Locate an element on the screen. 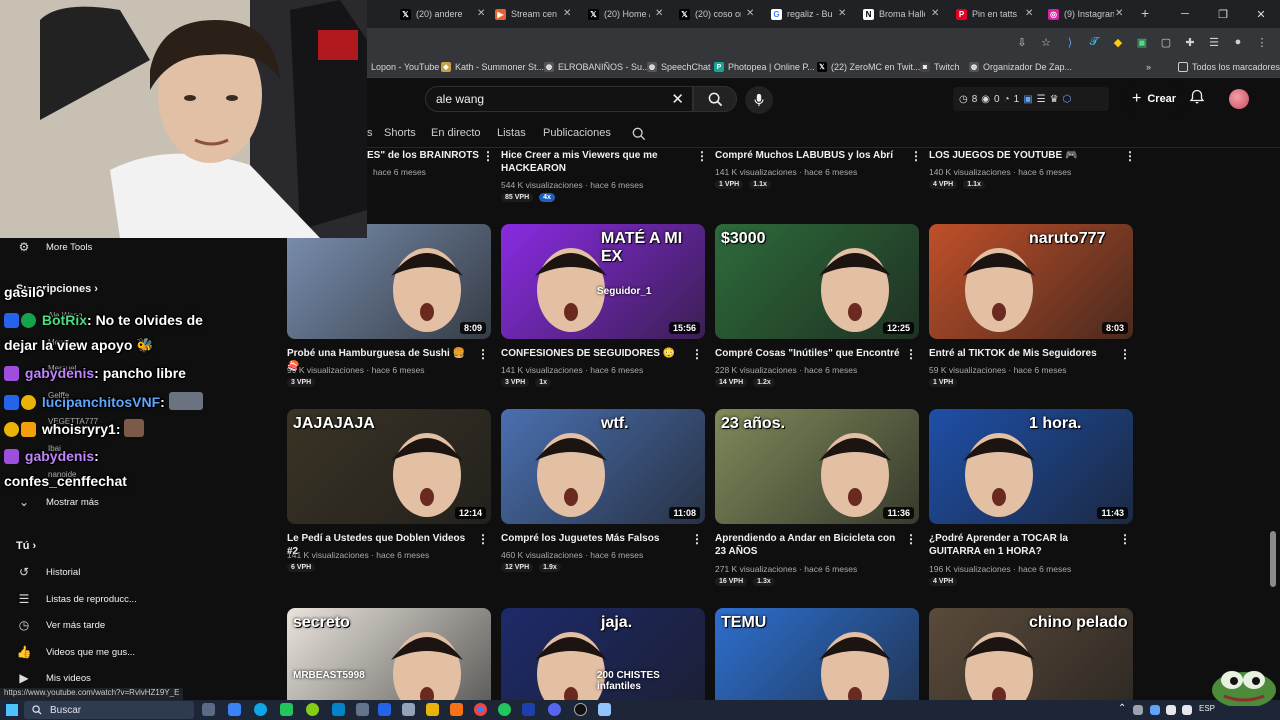 The width and height of the screenshot is (1280, 720). video-title: Compré Cosas "Inútiles" que Encontré is located at coordinates (808, 353).